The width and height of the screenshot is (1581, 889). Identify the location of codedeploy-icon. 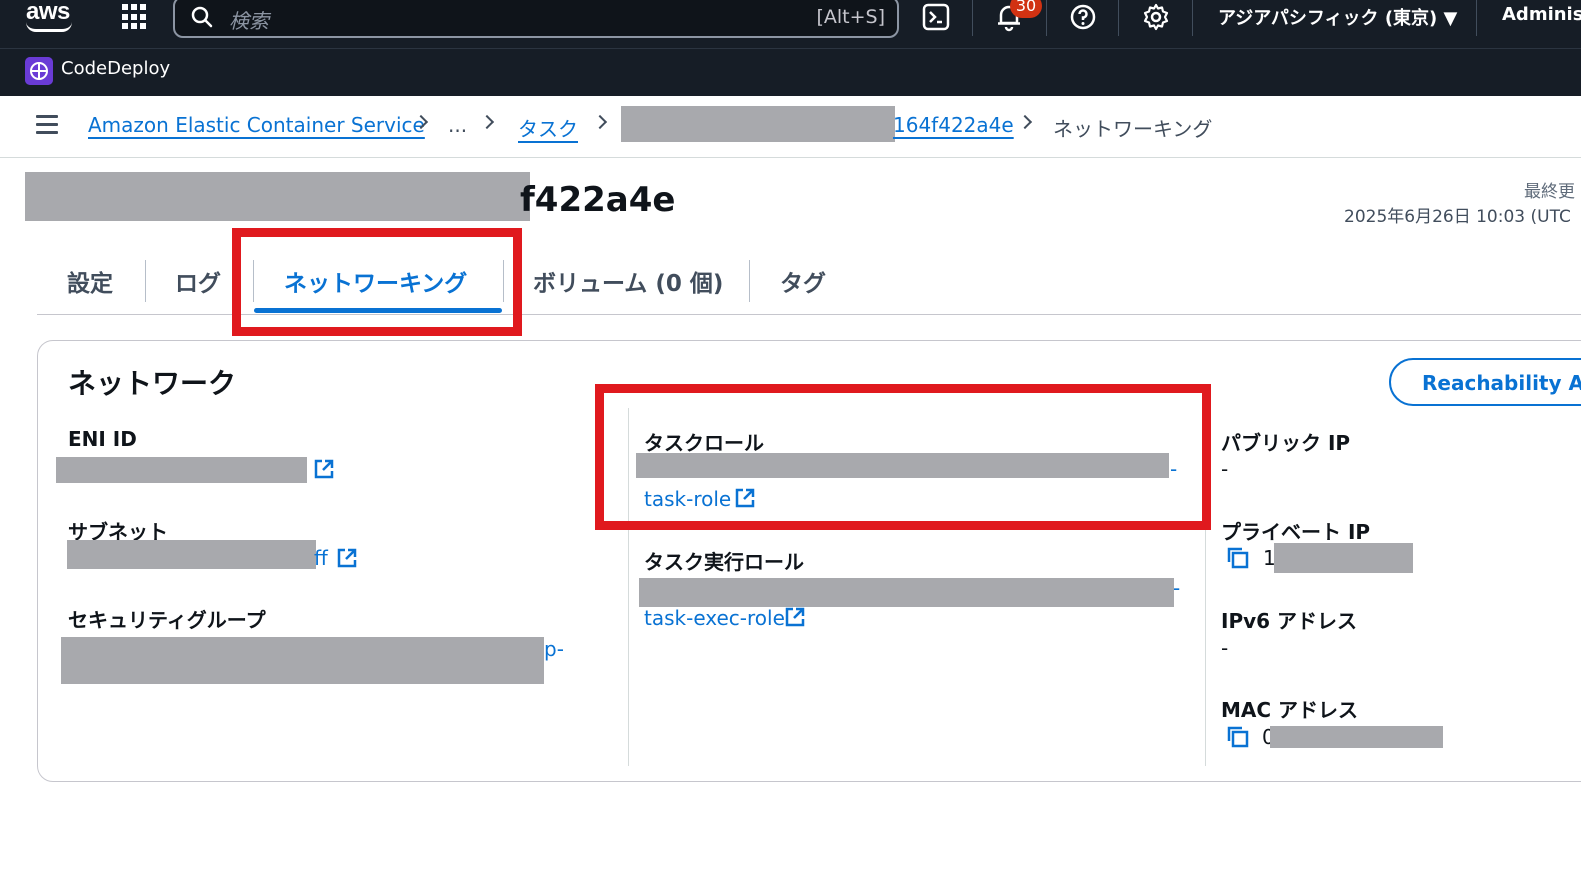
(39, 71).